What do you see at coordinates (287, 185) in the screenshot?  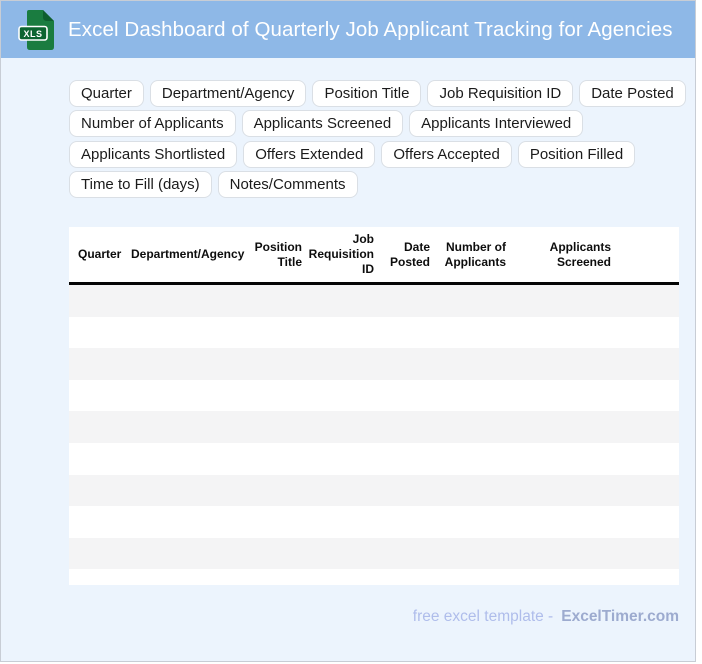 I see `chip-notes-comments: Notes/Comments` at bounding box center [287, 185].